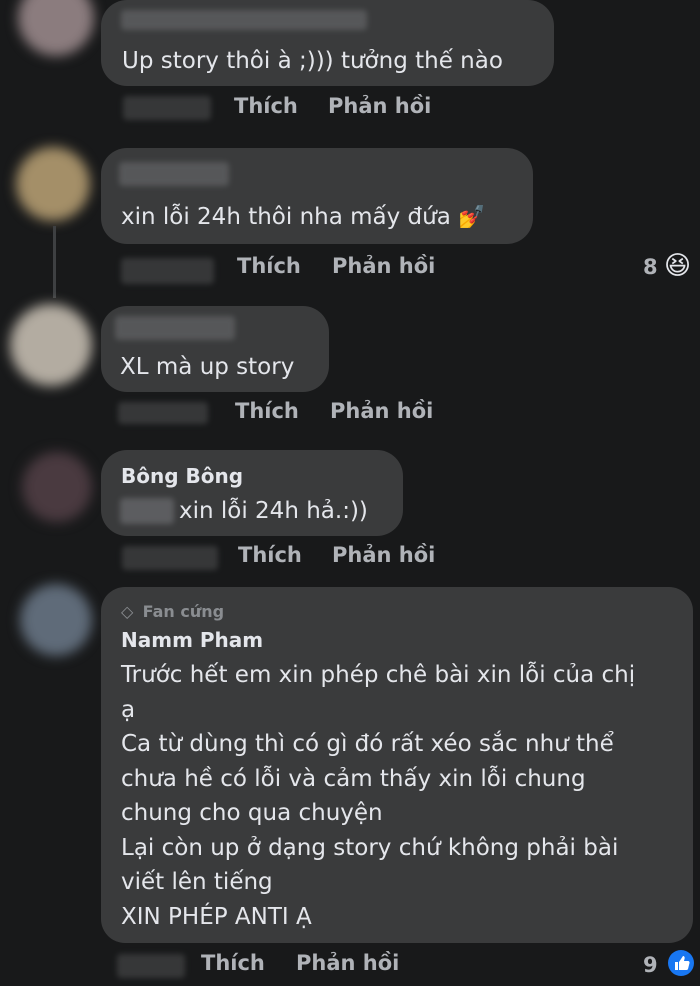 The image size is (700, 986). I want to click on comment-bubble: xin lỗi 24h thôi nha mấy đứa 💅, so click(317, 196).